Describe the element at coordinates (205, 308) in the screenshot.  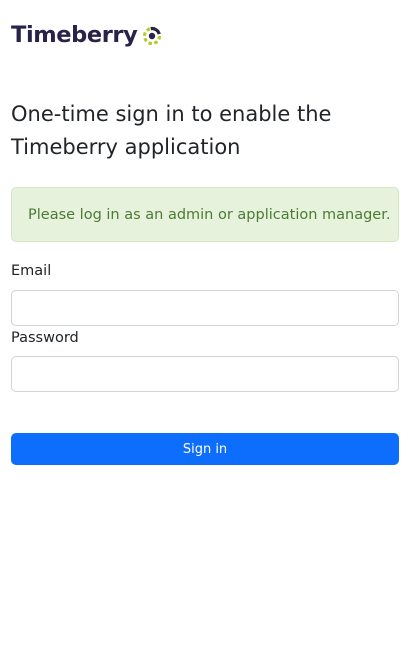
I see `email-field` at that location.